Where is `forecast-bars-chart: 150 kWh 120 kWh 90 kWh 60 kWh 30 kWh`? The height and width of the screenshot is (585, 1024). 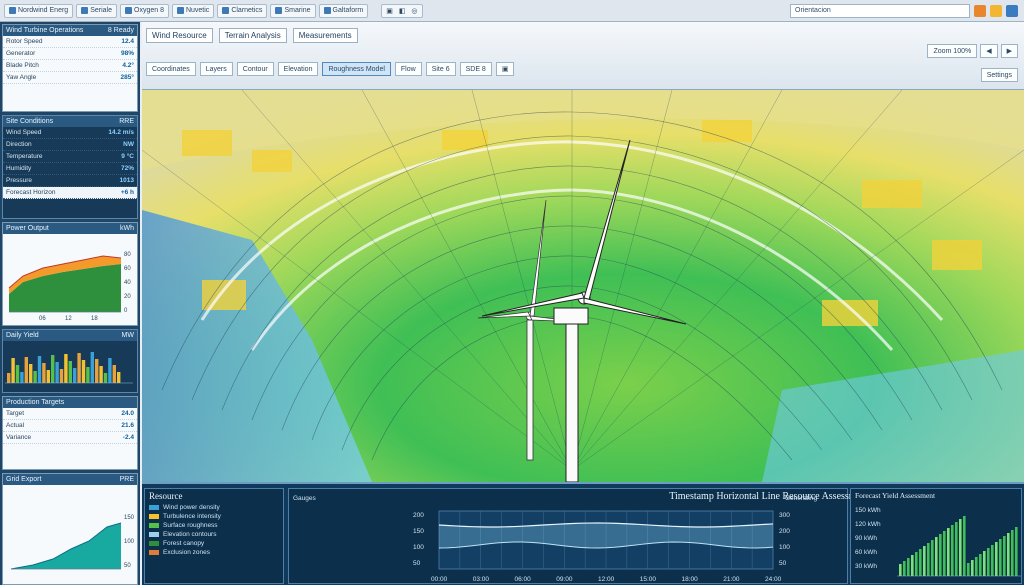
forecast-bars-chart: 150 kWh 120 kWh 90 kWh 60 kWh 30 kWh is located at coordinates (938, 542).